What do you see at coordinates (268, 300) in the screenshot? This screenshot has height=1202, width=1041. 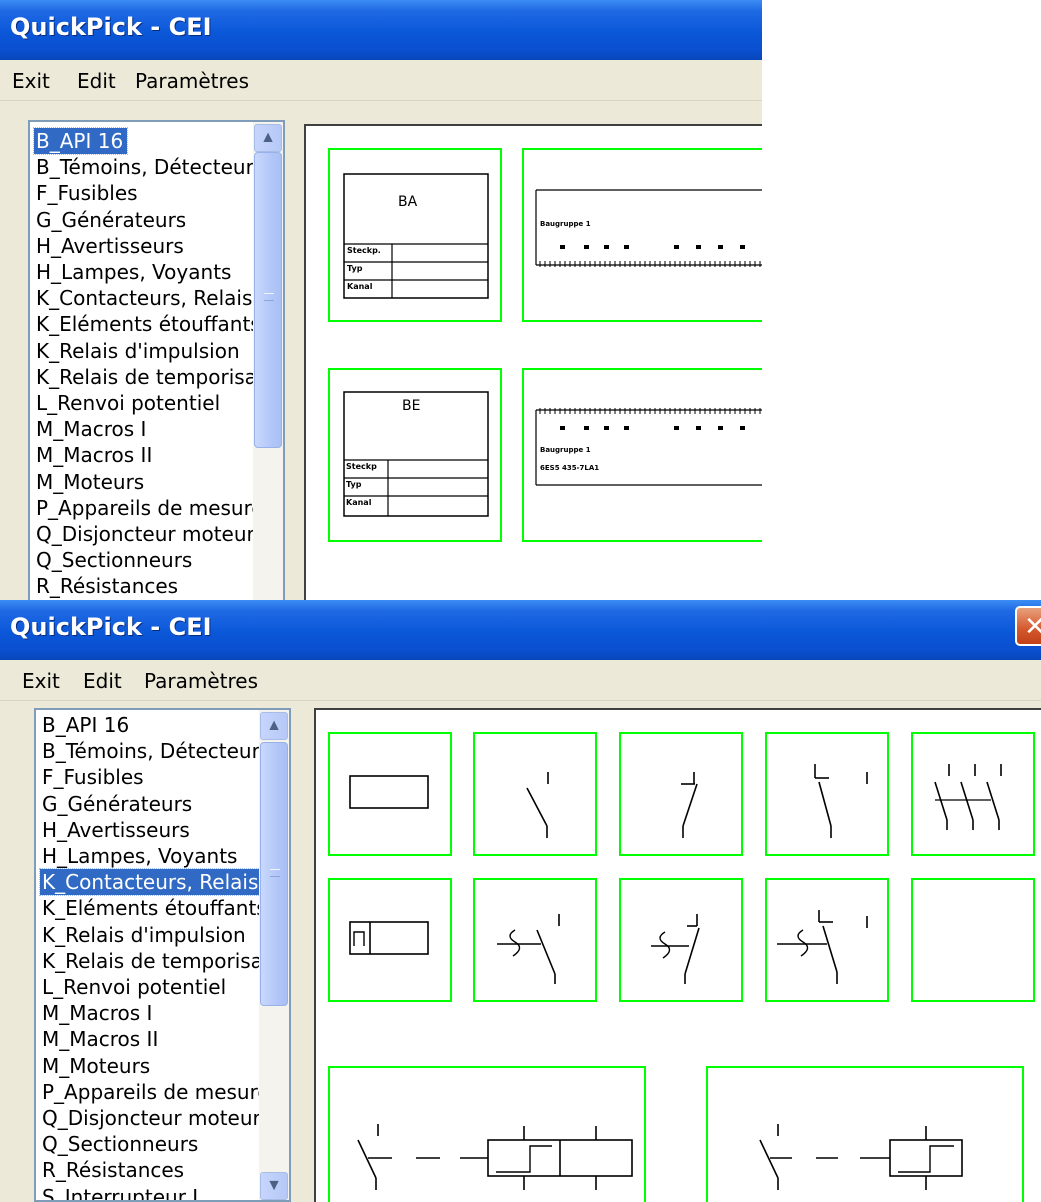 I see `scroll-thumb` at bounding box center [268, 300].